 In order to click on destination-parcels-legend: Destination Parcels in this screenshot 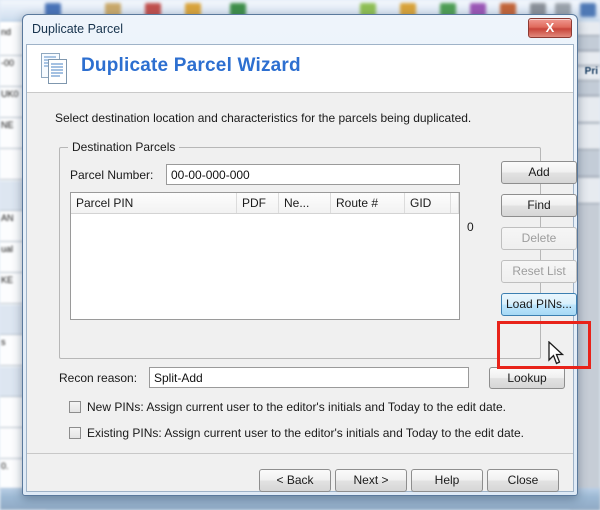, I will do `click(124, 147)`.